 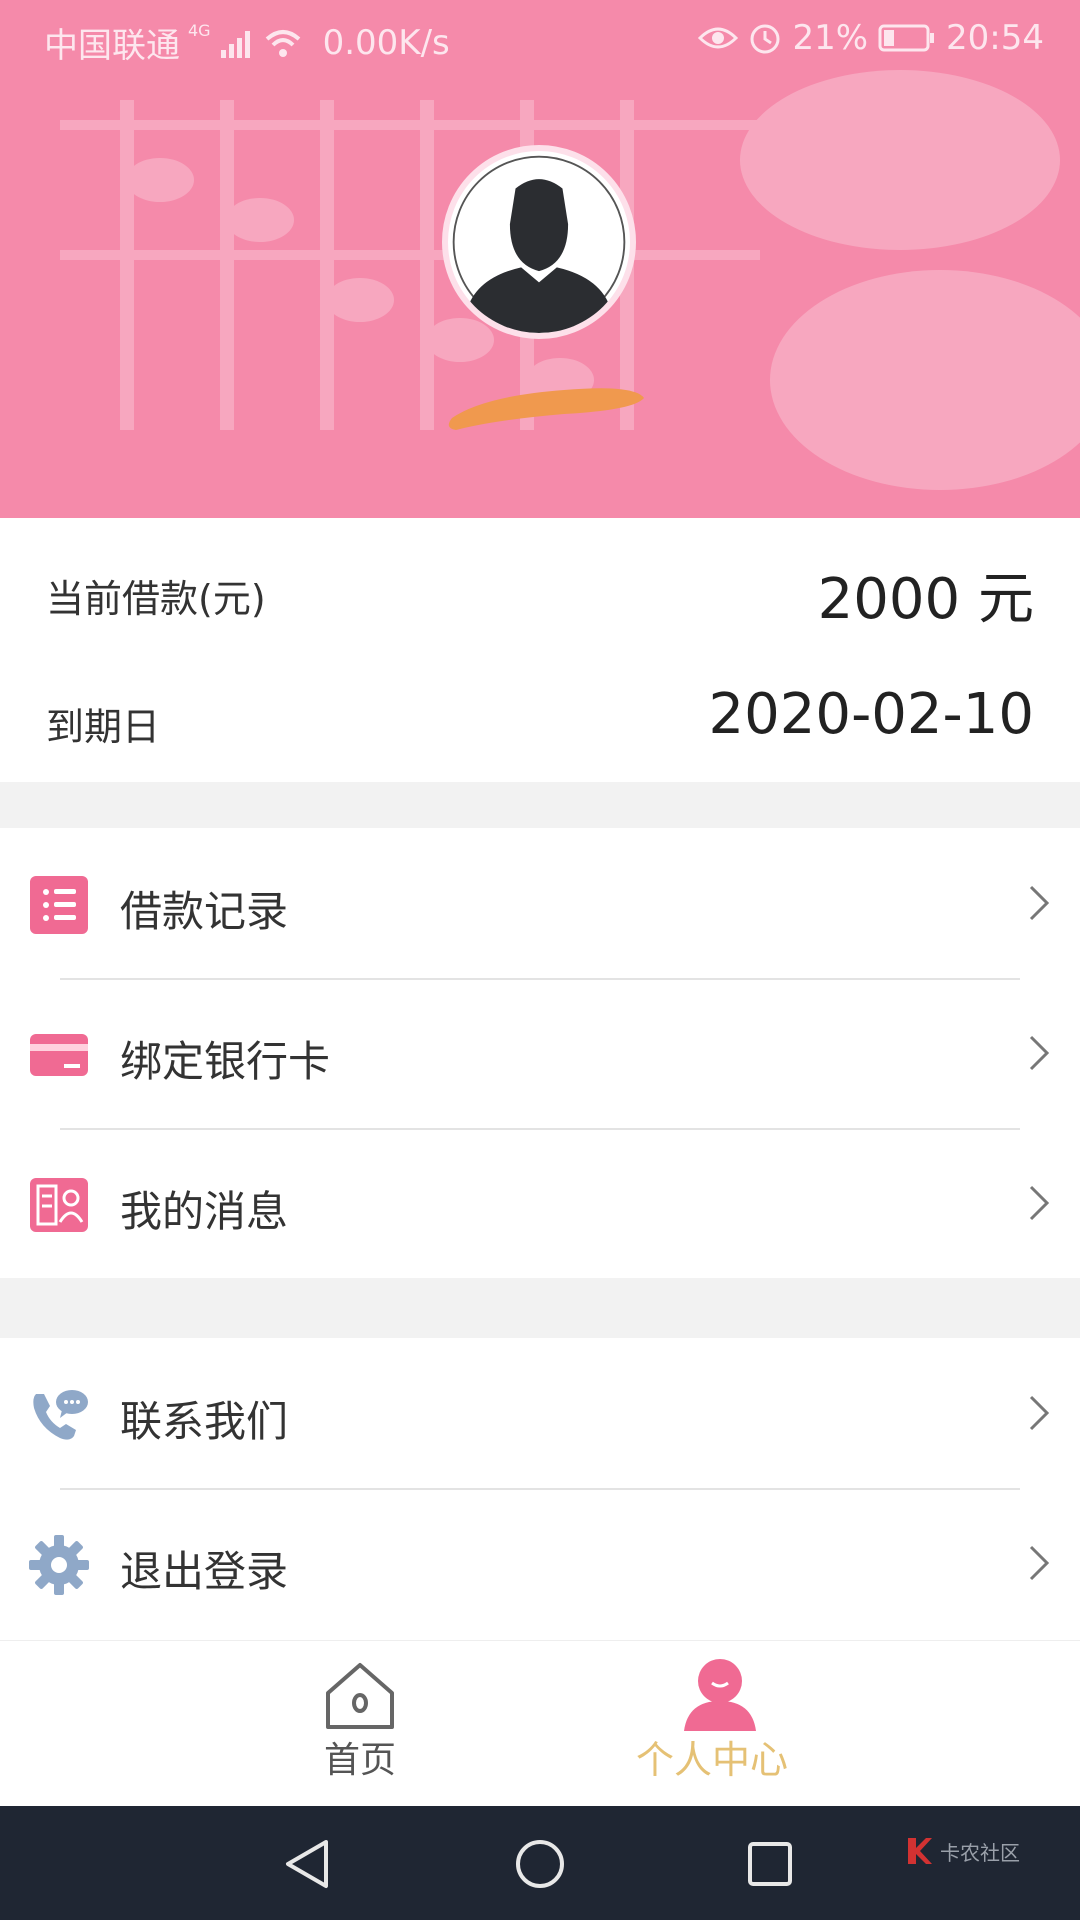 What do you see at coordinates (906, 38) in the screenshot?
I see `battery-icon` at bounding box center [906, 38].